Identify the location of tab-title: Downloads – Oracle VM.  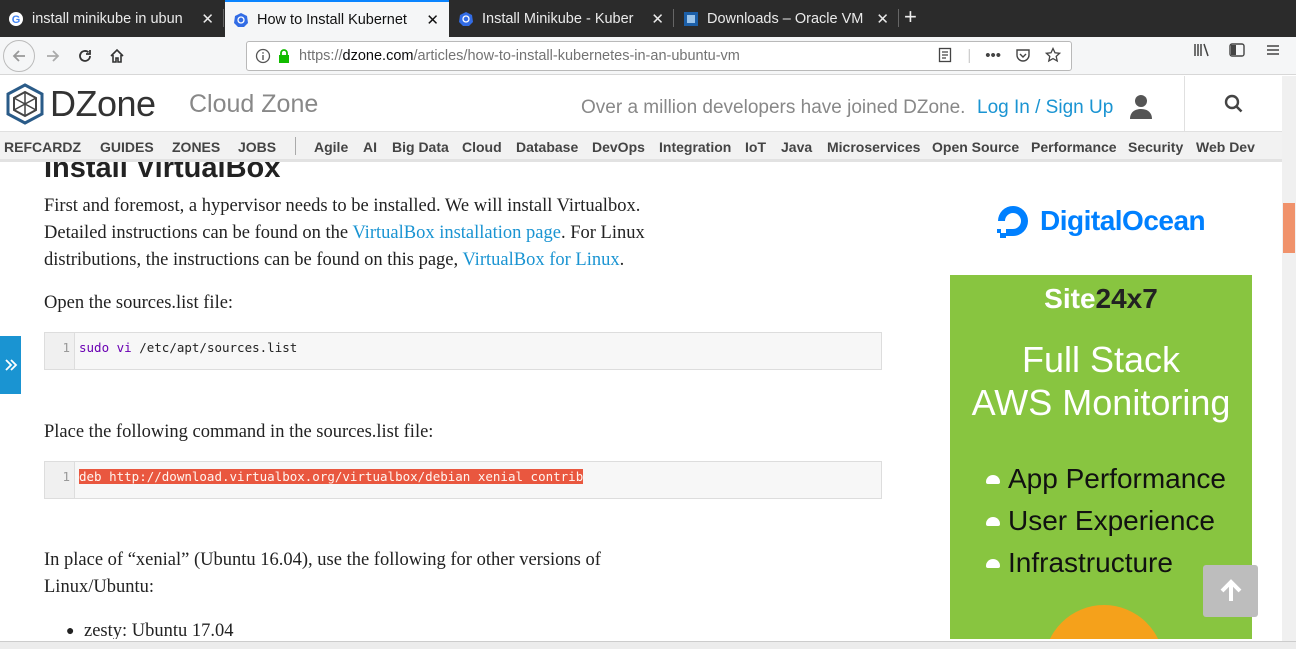
(785, 18).